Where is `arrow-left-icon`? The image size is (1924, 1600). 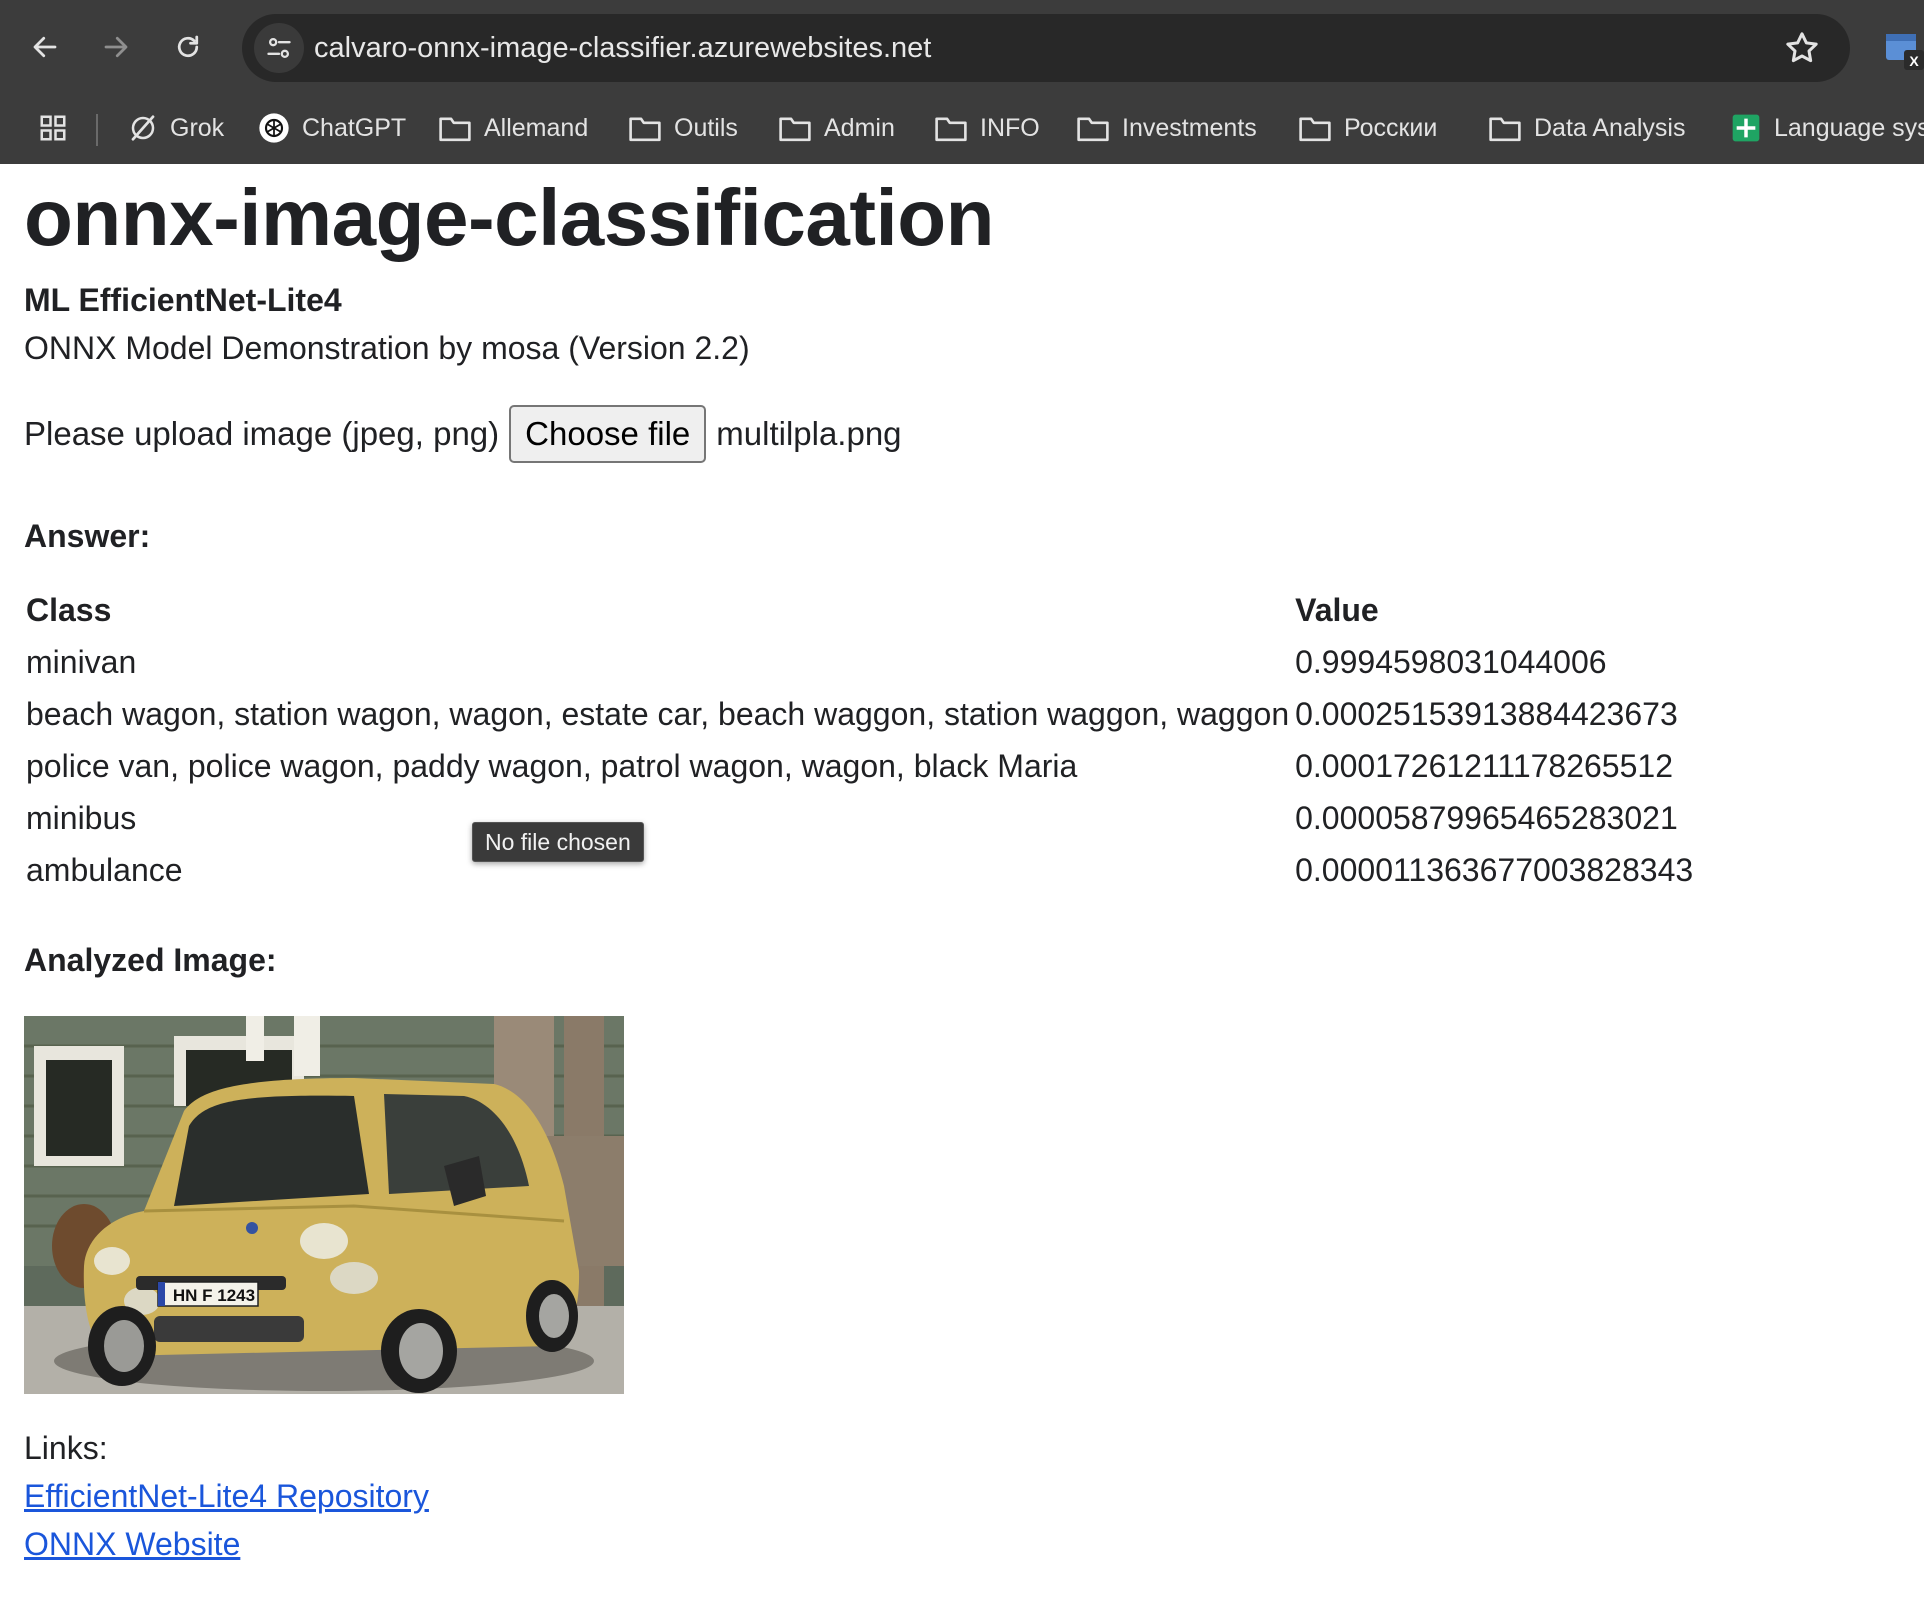 arrow-left-icon is located at coordinates (45, 47).